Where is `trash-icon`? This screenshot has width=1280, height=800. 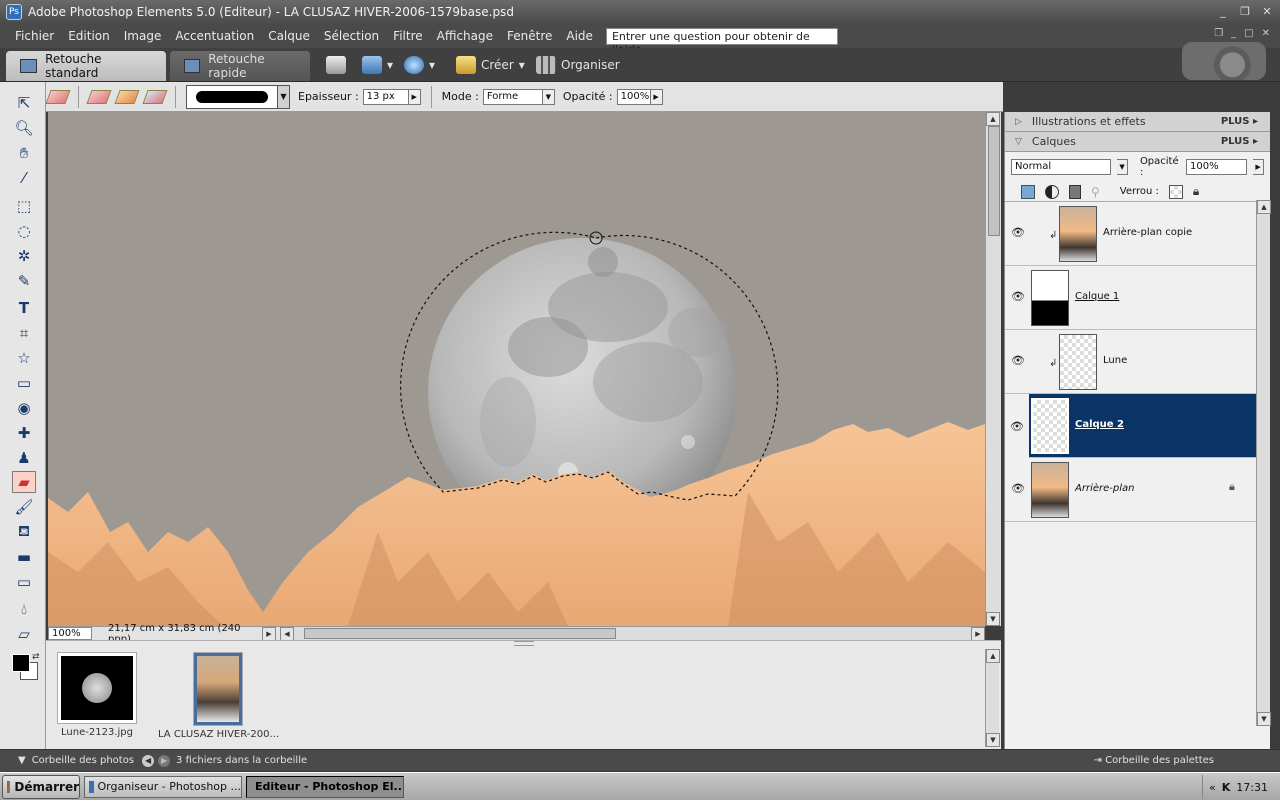
trash-icon is located at coordinates (1075, 191).